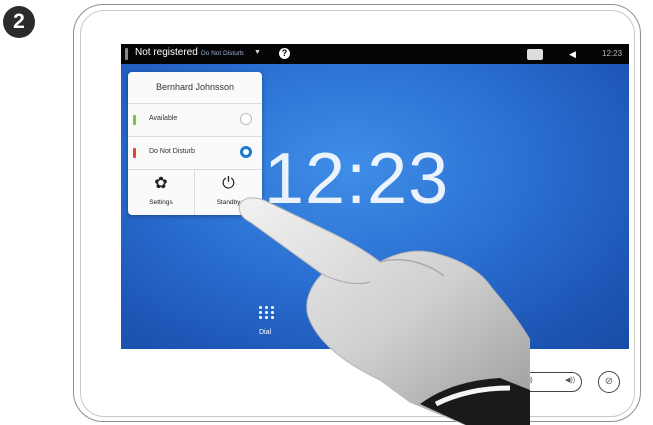 Image resolution: width=653 pixels, height=425 pixels. I want to click on power-icon: ⏻, so click(228, 183).